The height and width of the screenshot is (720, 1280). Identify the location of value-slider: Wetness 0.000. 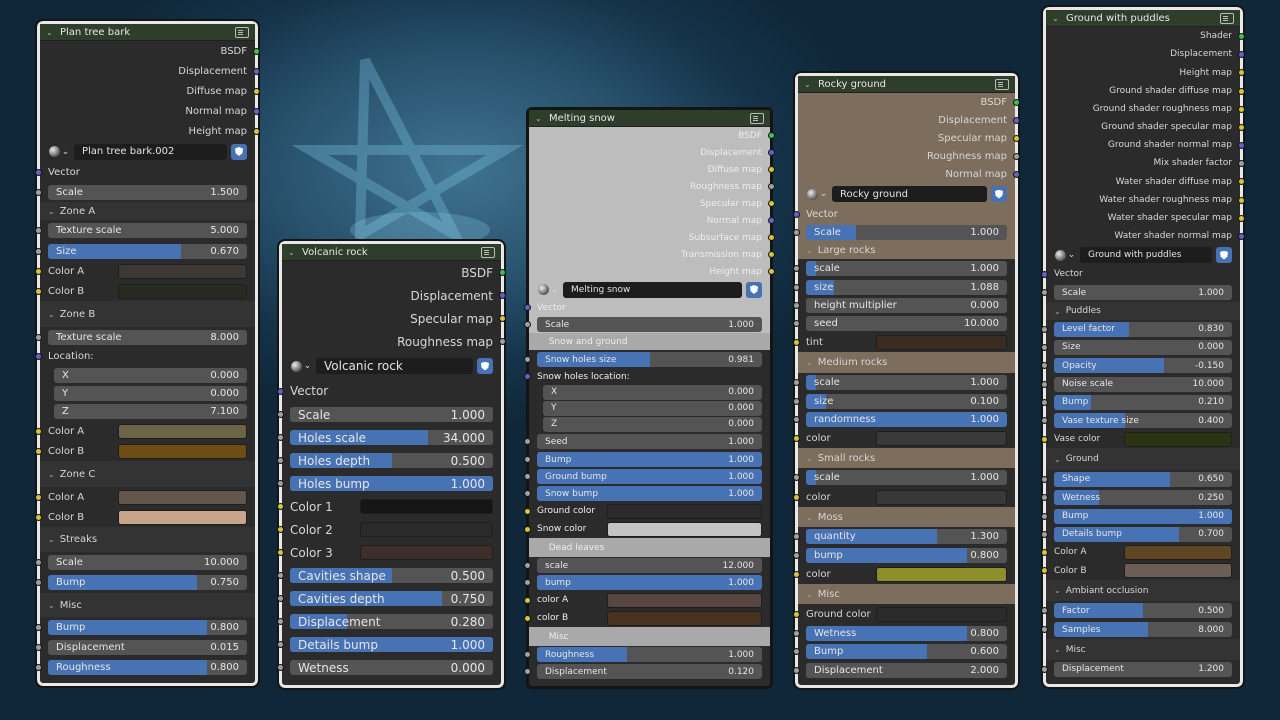
(391, 667).